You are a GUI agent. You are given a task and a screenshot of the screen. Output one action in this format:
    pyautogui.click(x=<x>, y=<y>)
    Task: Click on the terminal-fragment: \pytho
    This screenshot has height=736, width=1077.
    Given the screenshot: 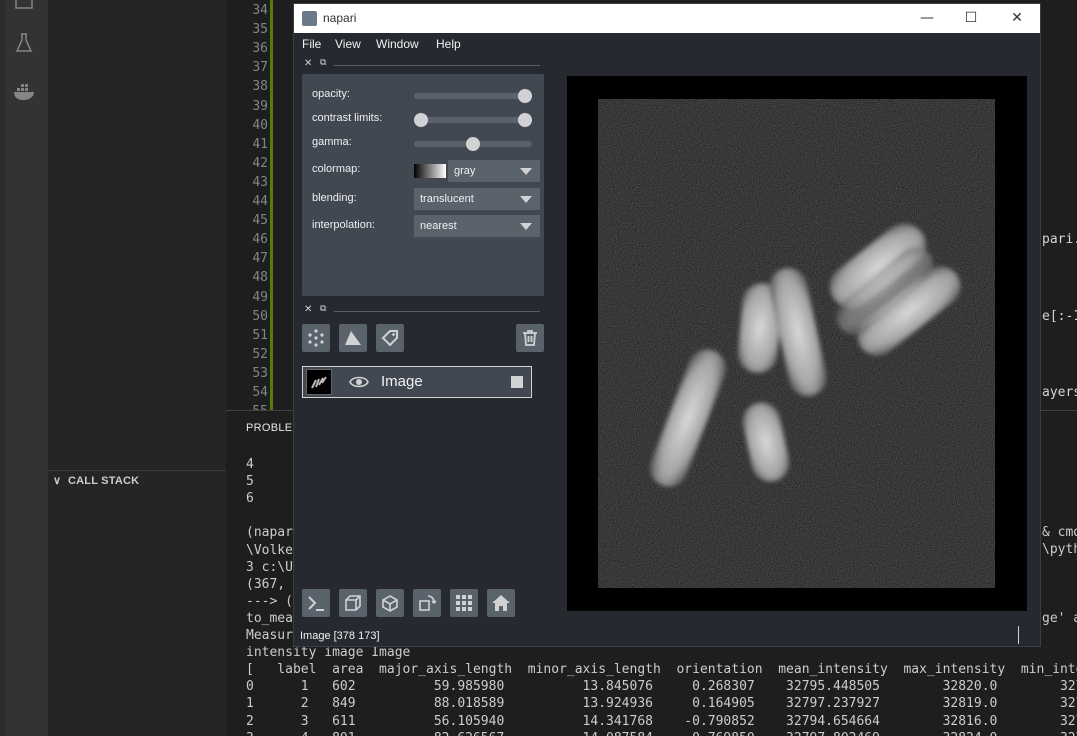 What is the action you would take?
    pyautogui.click(x=1059, y=549)
    